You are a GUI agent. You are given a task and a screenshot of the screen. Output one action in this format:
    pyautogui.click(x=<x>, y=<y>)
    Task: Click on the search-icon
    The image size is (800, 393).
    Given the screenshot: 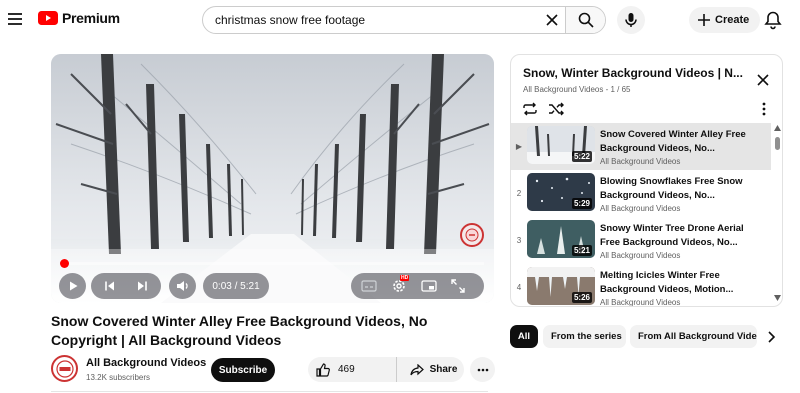 What is the action you would take?
    pyautogui.click(x=586, y=20)
    